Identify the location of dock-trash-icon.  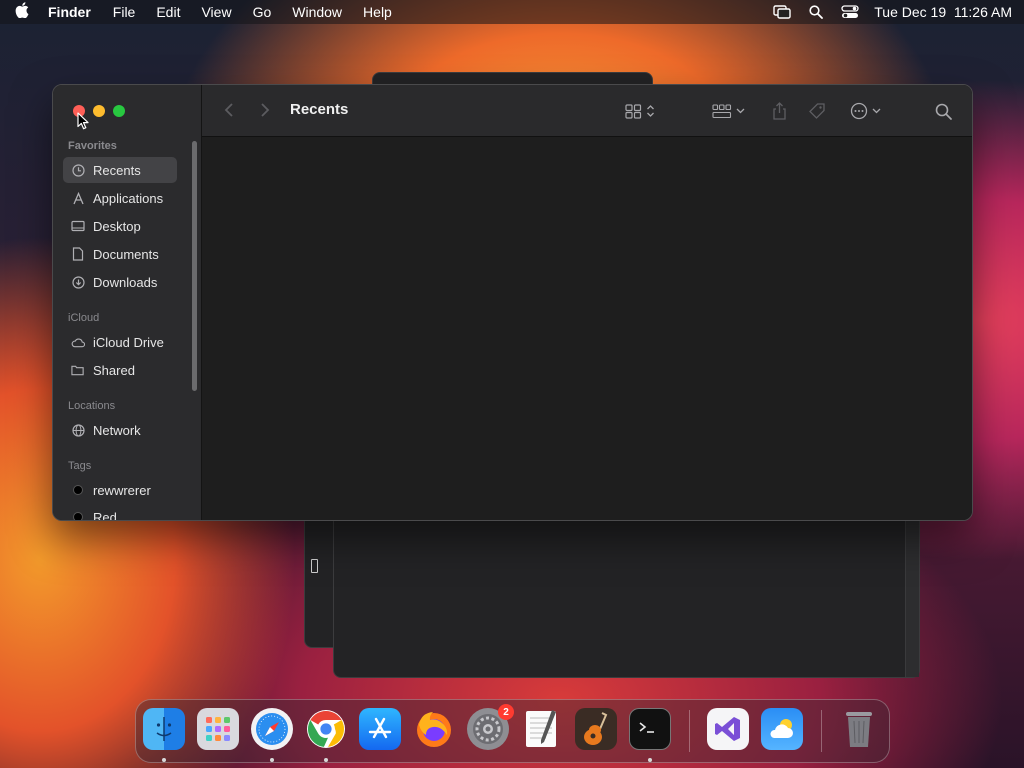
(859, 729).